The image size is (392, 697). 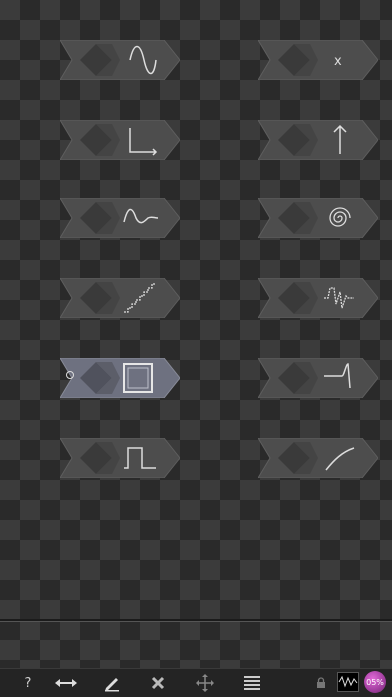 I want to click on stretch-icon, so click(x=66, y=683).